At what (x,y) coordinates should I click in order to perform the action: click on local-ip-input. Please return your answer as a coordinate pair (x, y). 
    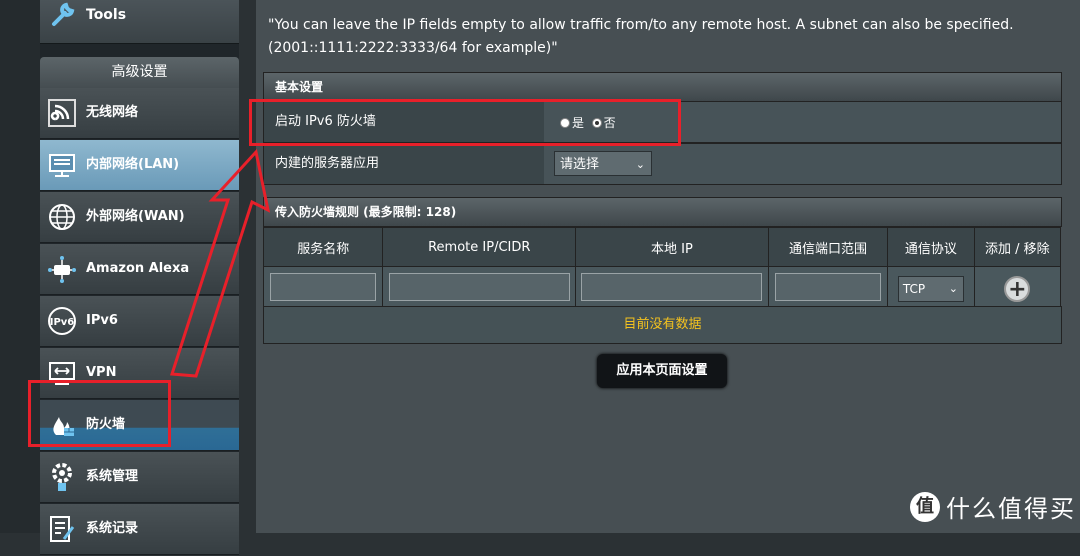
    Looking at the image, I should click on (672, 287).